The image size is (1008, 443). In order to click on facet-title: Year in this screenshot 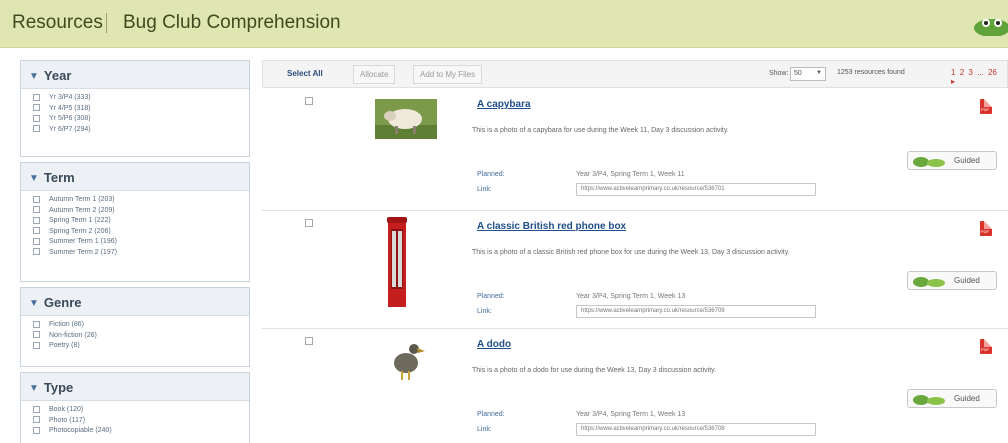, I will do `click(57, 75)`.